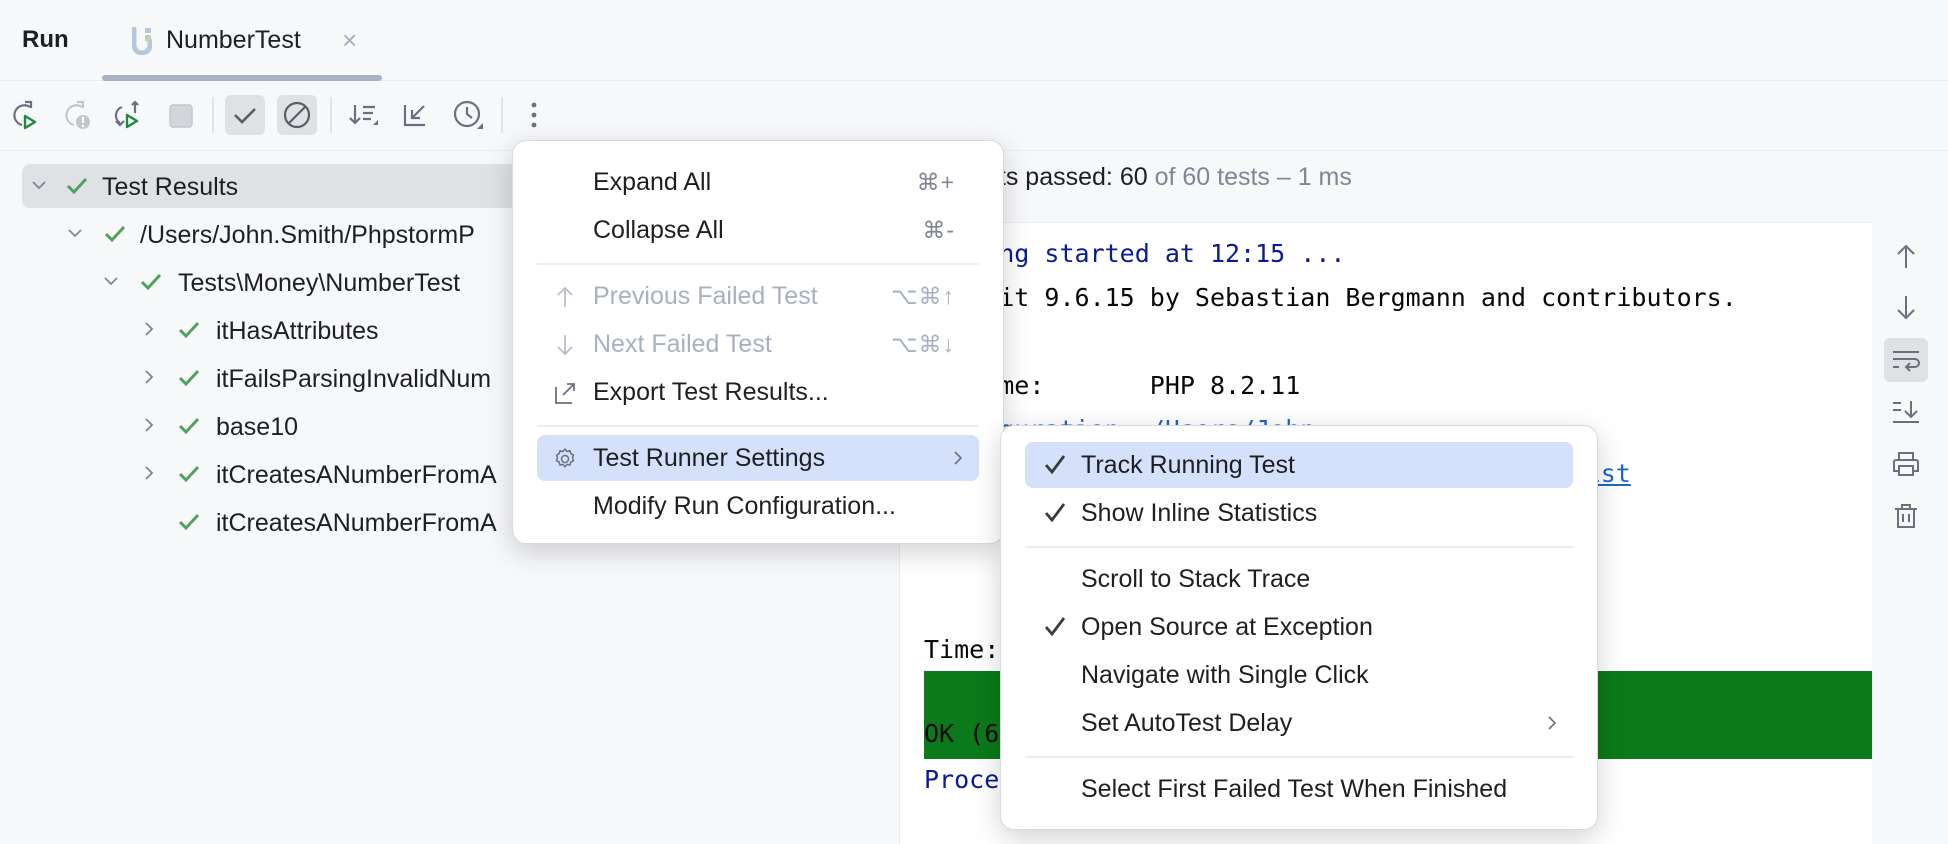  I want to click on more-options-button, so click(534, 115).